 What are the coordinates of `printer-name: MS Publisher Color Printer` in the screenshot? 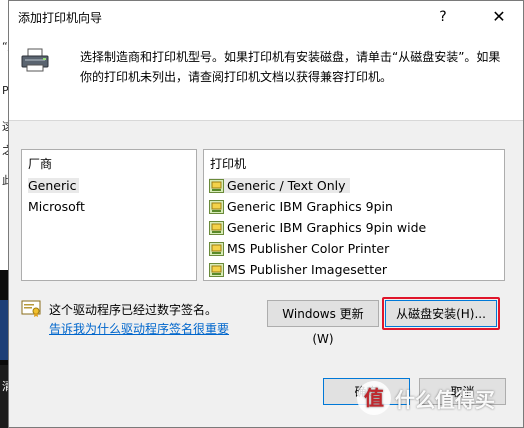 It's located at (308, 248).